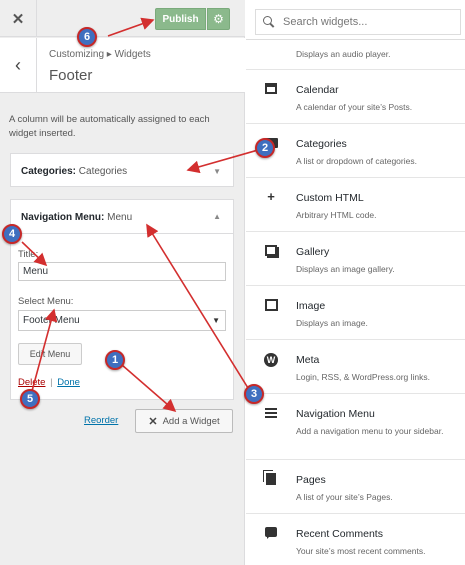 This screenshot has height=565, width=465. Describe the element at coordinates (354, 107) in the screenshot. I see `widget-desc: A calendar of your site’s Posts.` at that location.